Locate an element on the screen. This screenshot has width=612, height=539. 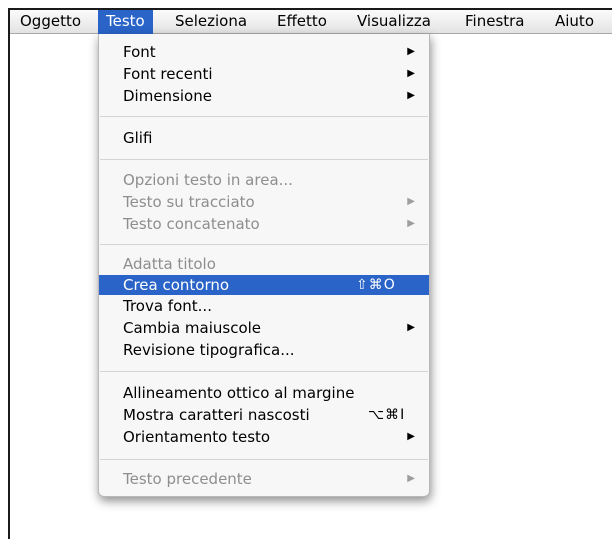
menu-testo: Testo is located at coordinates (125, 22).